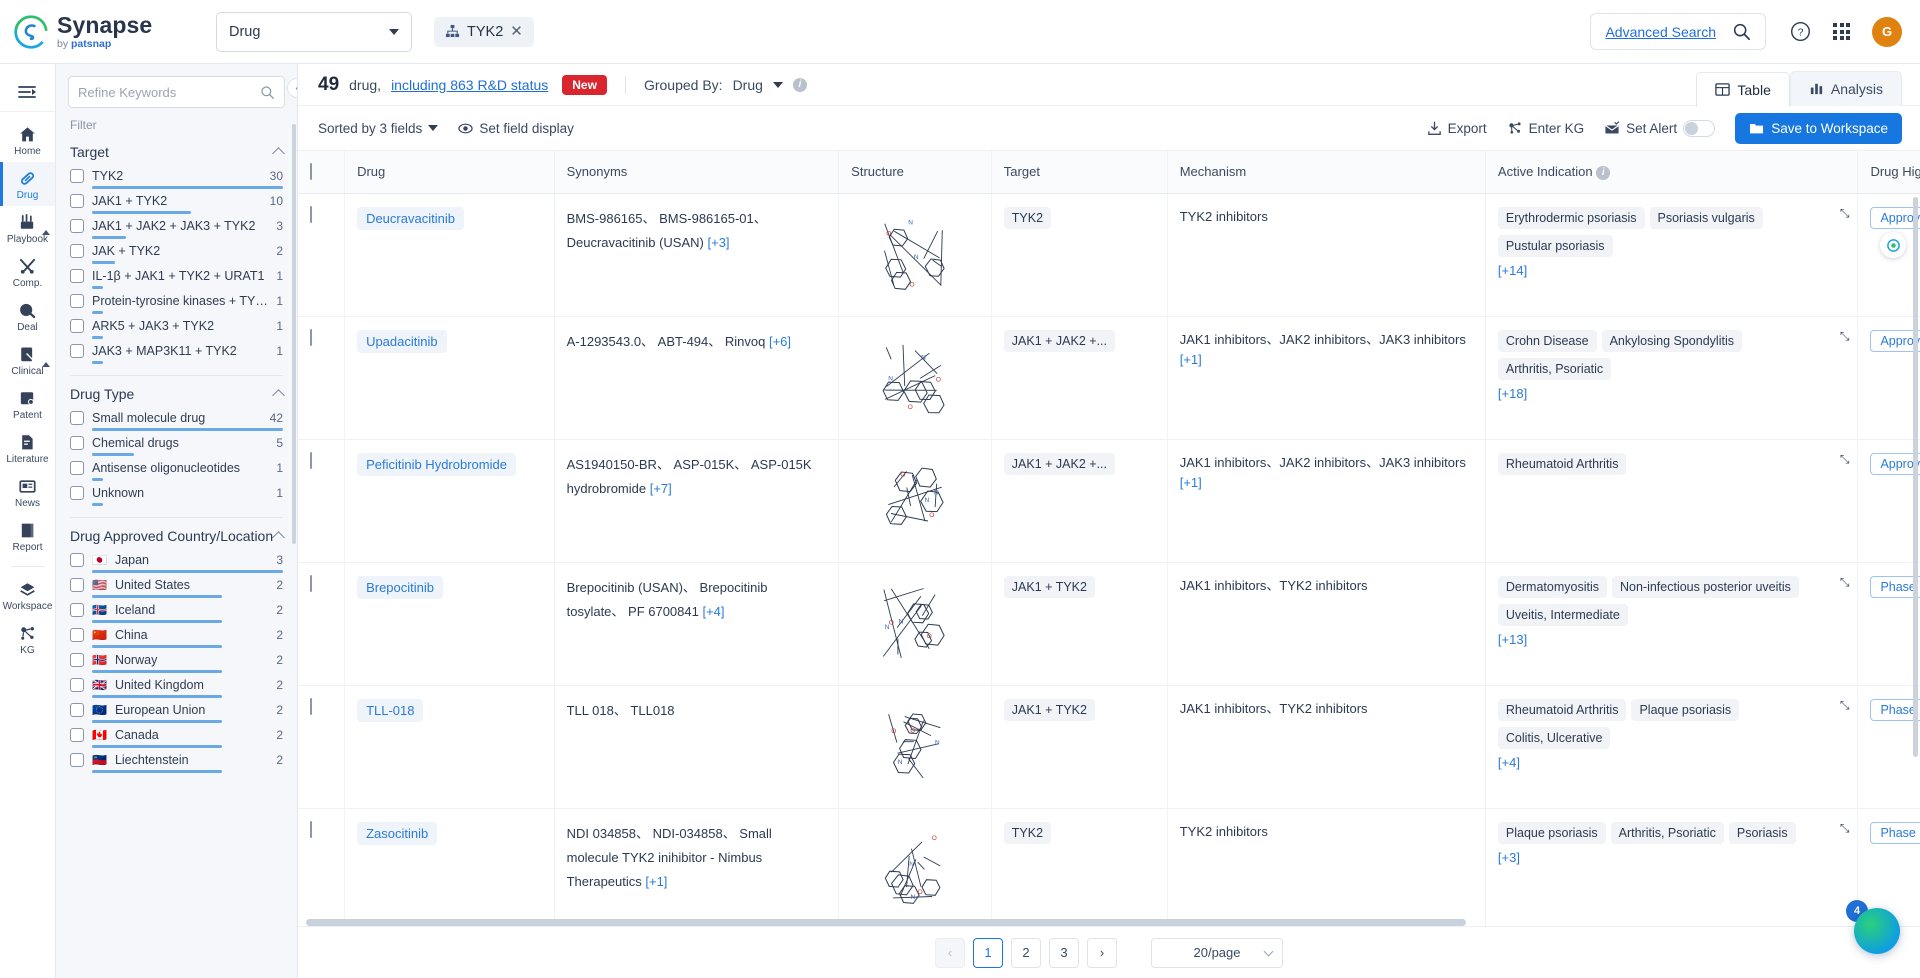 The height and width of the screenshot is (978, 1920). I want to click on sidebar-item-report: Report, so click(27, 536).